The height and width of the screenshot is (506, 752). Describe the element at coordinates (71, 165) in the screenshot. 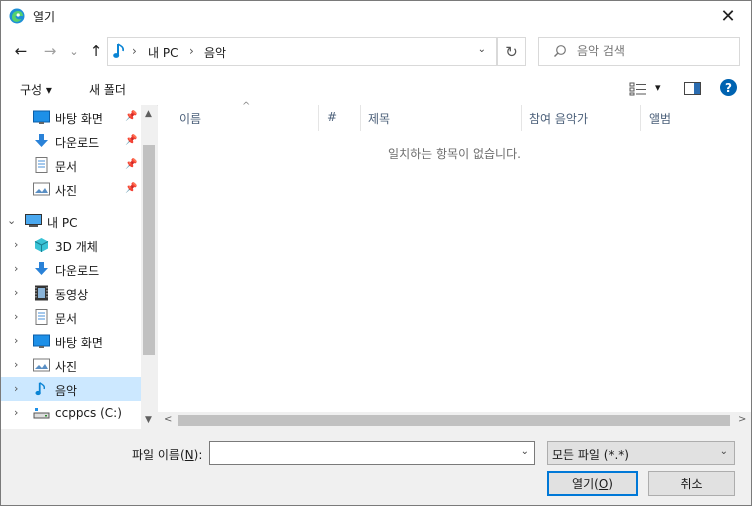

I see `sidebar-item-documents-pinned: 문서 📌` at that location.